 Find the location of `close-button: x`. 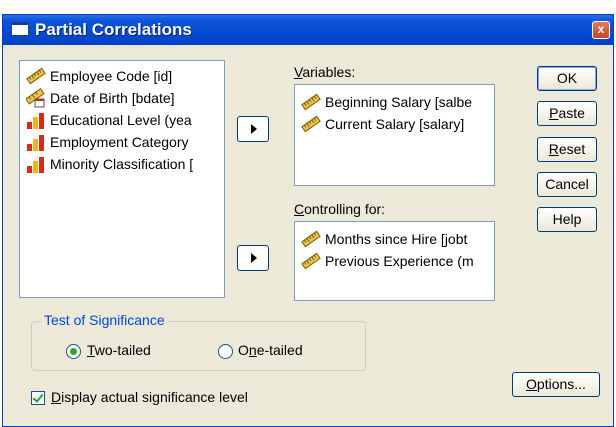

close-button: x is located at coordinates (601, 30).